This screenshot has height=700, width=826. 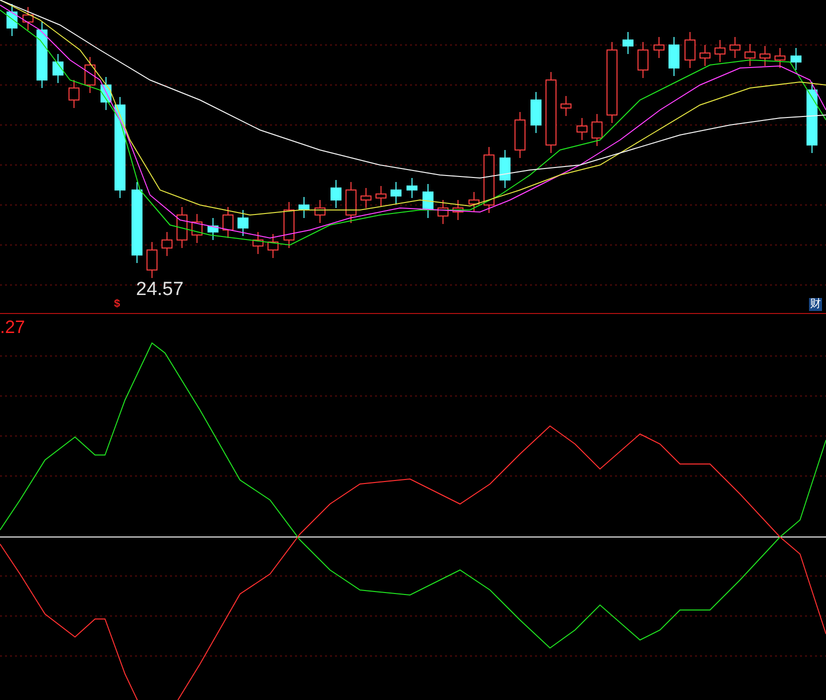 I want to click on finance-badge: 财, so click(x=815, y=304).